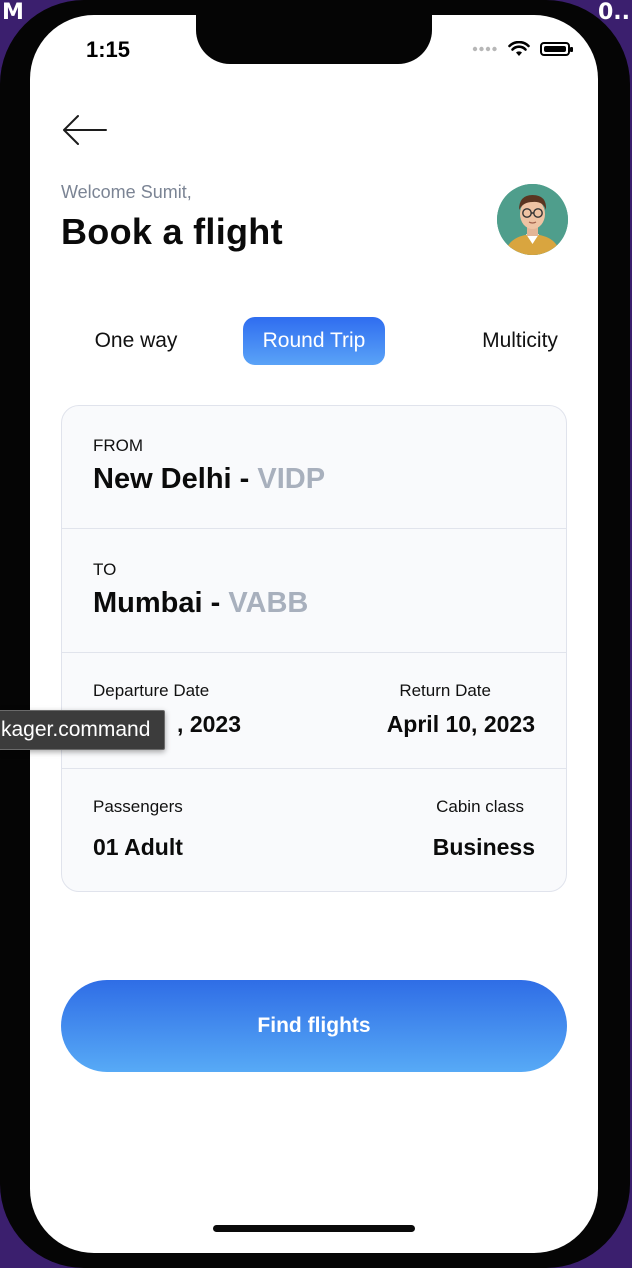  What do you see at coordinates (484, 49) in the screenshot?
I see `cellular-signal-icon` at bounding box center [484, 49].